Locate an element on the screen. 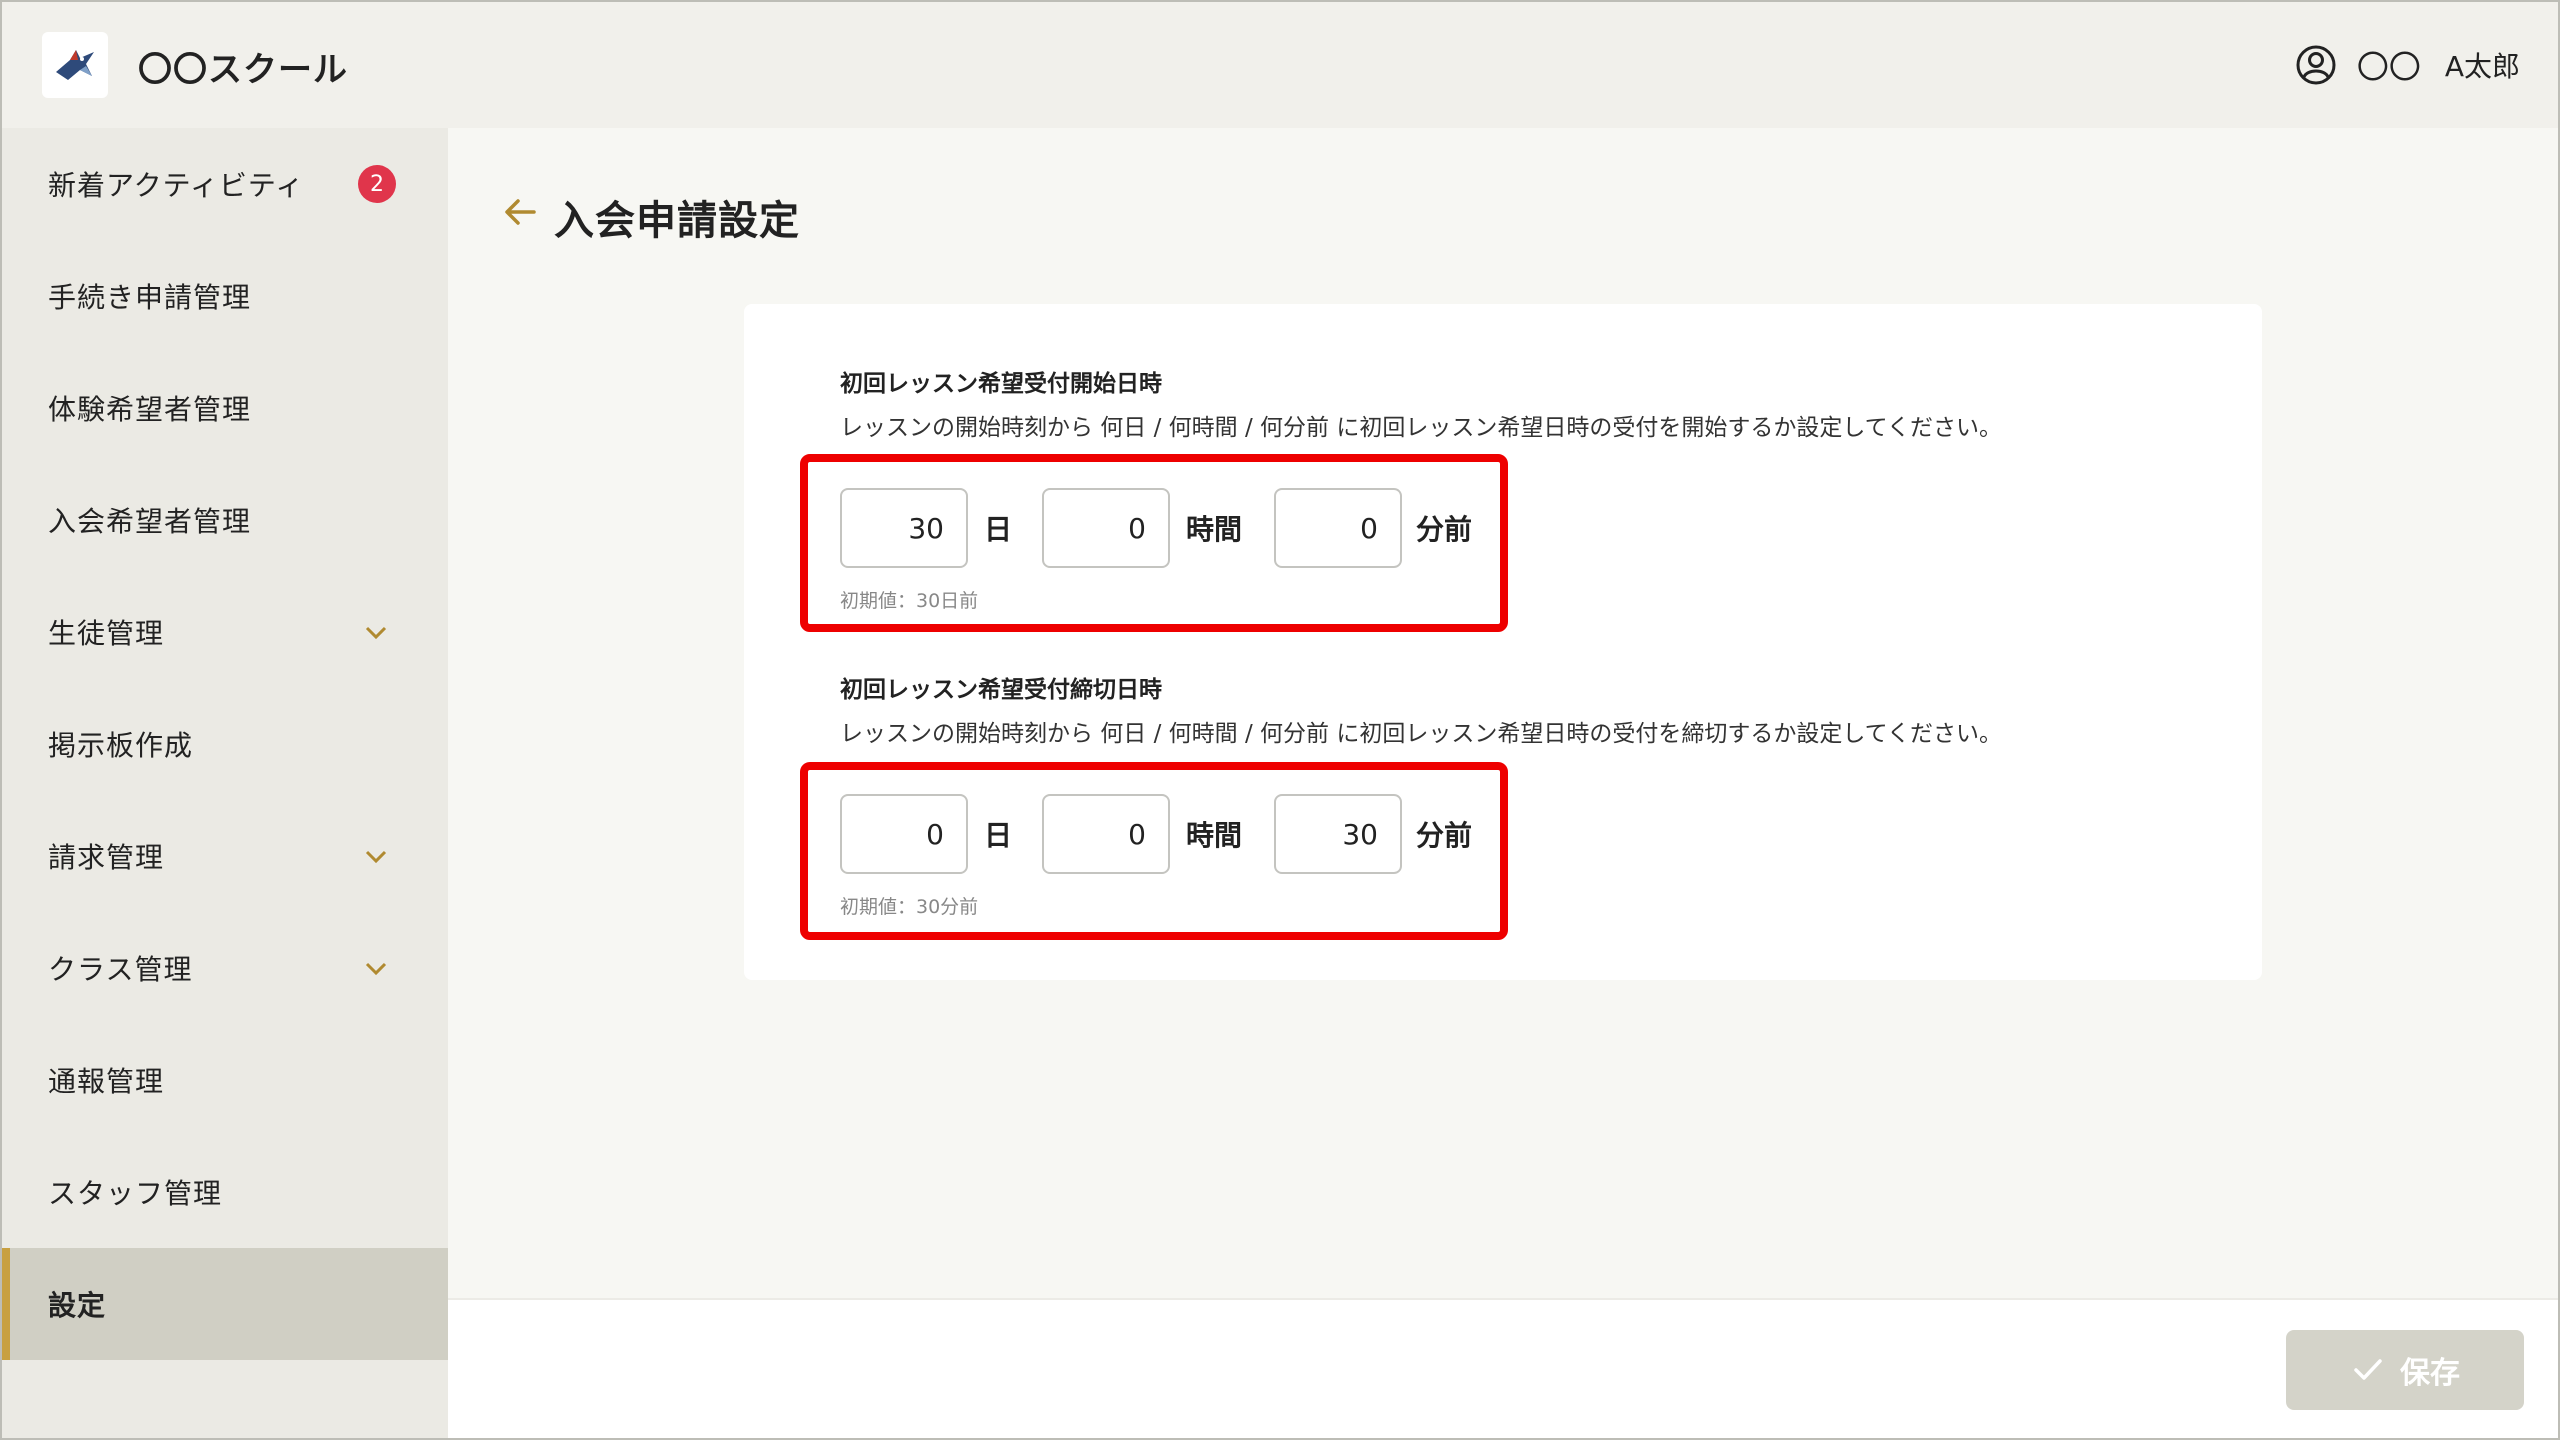  user-circle-icon is located at coordinates (2316, 65).